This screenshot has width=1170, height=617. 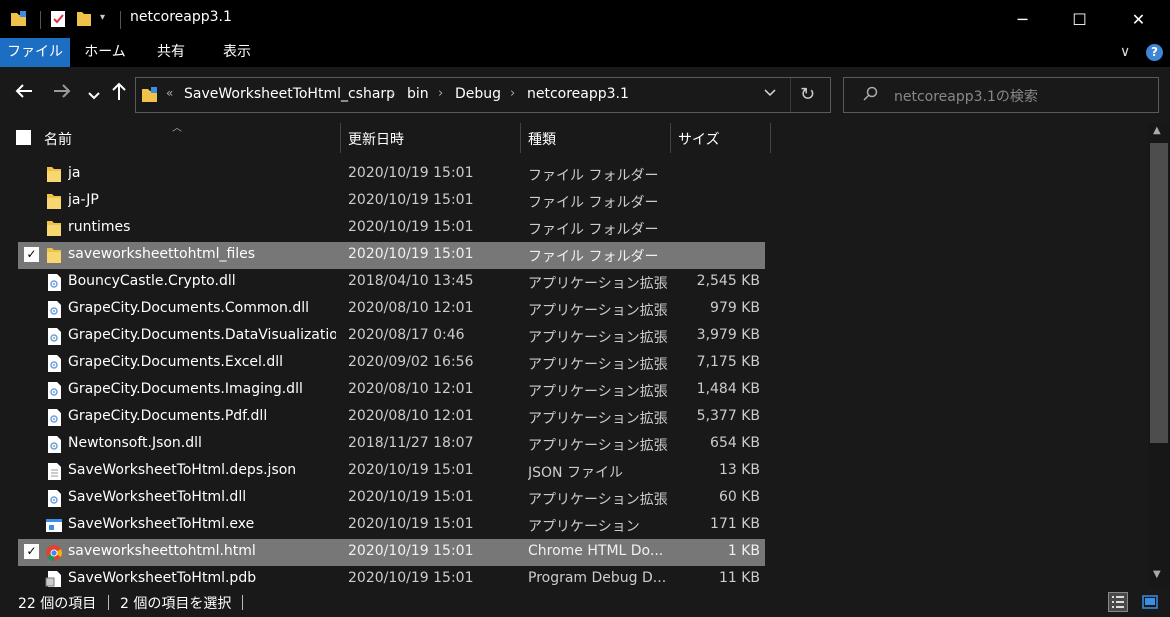 What do you see at coordinates (411, 362) in the screenshot?
I see `file-date: 2020/09/02 16:56` at bounding box center [411, 362].